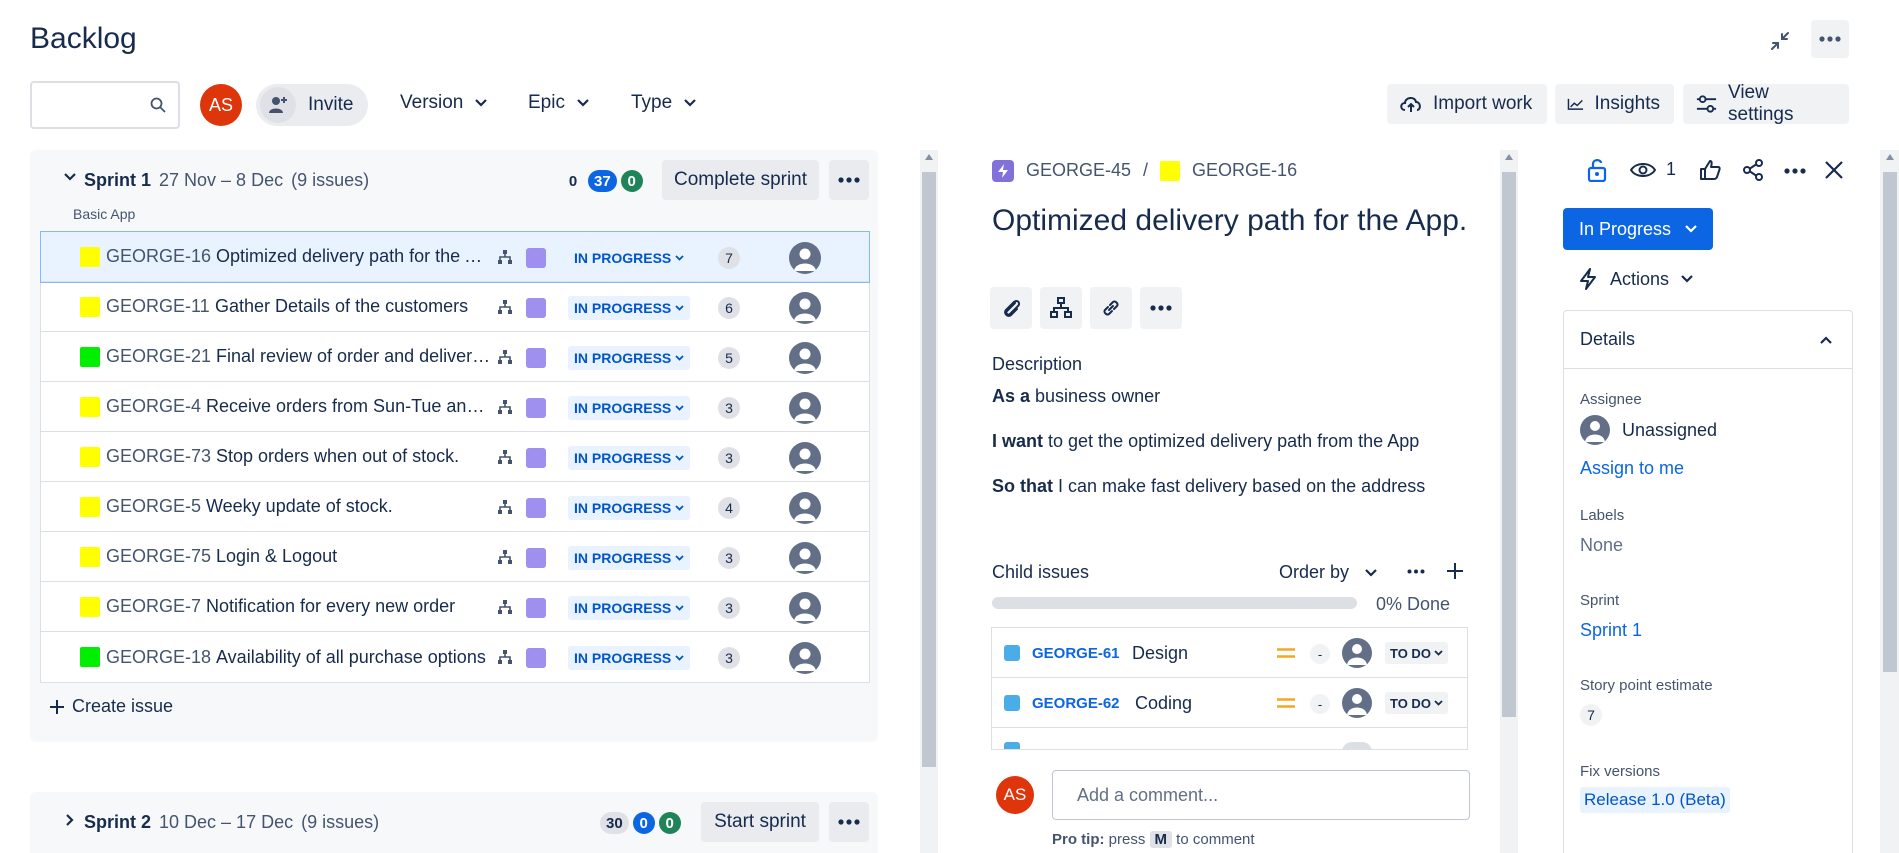 The height and width of the screenshot is (853, 1899). Describe the element at coordinates (1834, 170) in the screenshot. I see `close-icon` at that location.